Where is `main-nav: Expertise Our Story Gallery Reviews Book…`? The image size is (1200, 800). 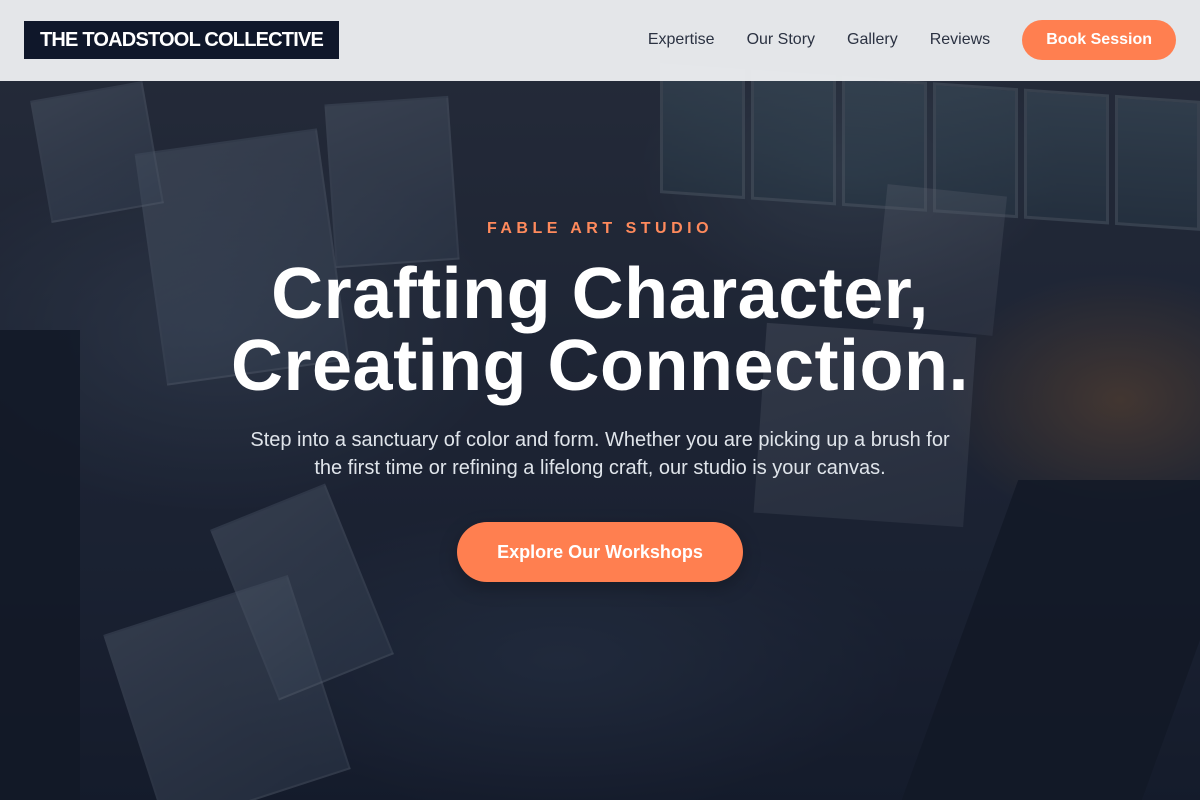
main-nav: Expertise Our Story Gallery Reviews Book… is located at coordinates (912, 40).